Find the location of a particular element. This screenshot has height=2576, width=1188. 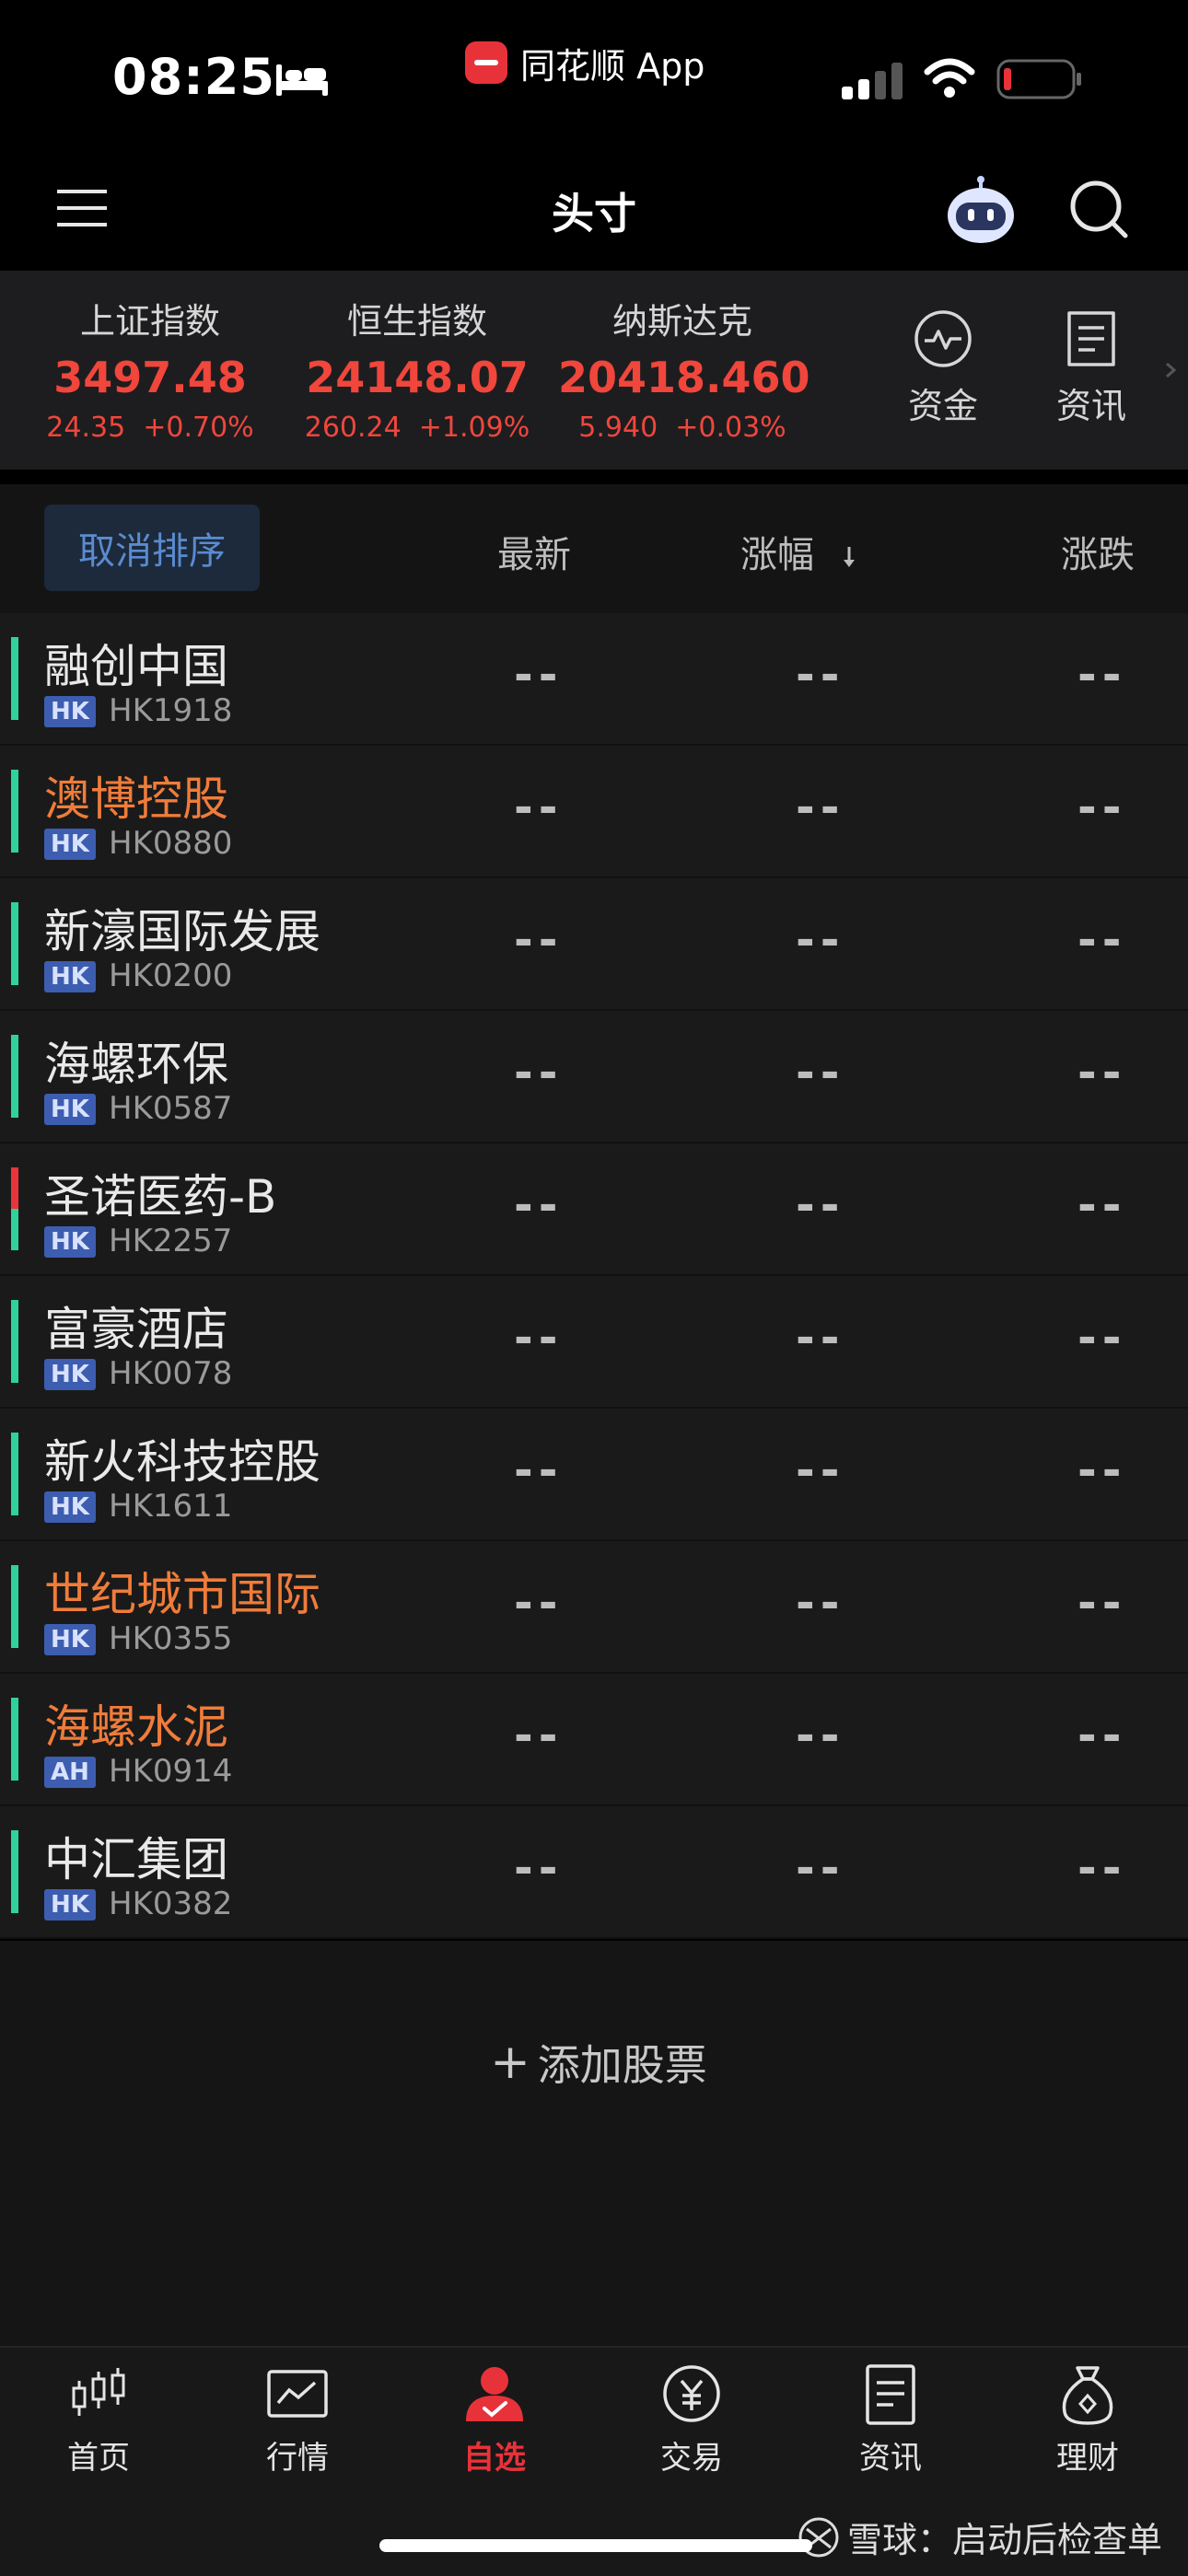

stock-name: 世纪城市国际 is located at coordinates (182, 1594).